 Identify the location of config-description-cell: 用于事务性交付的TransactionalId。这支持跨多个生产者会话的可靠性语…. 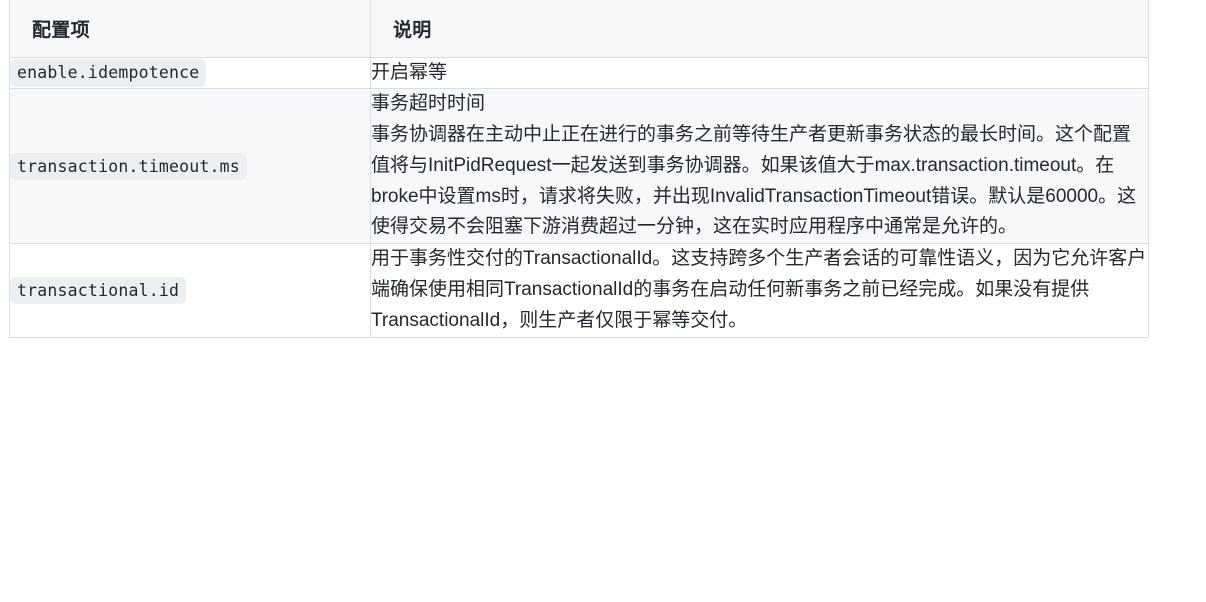
(759, 290).